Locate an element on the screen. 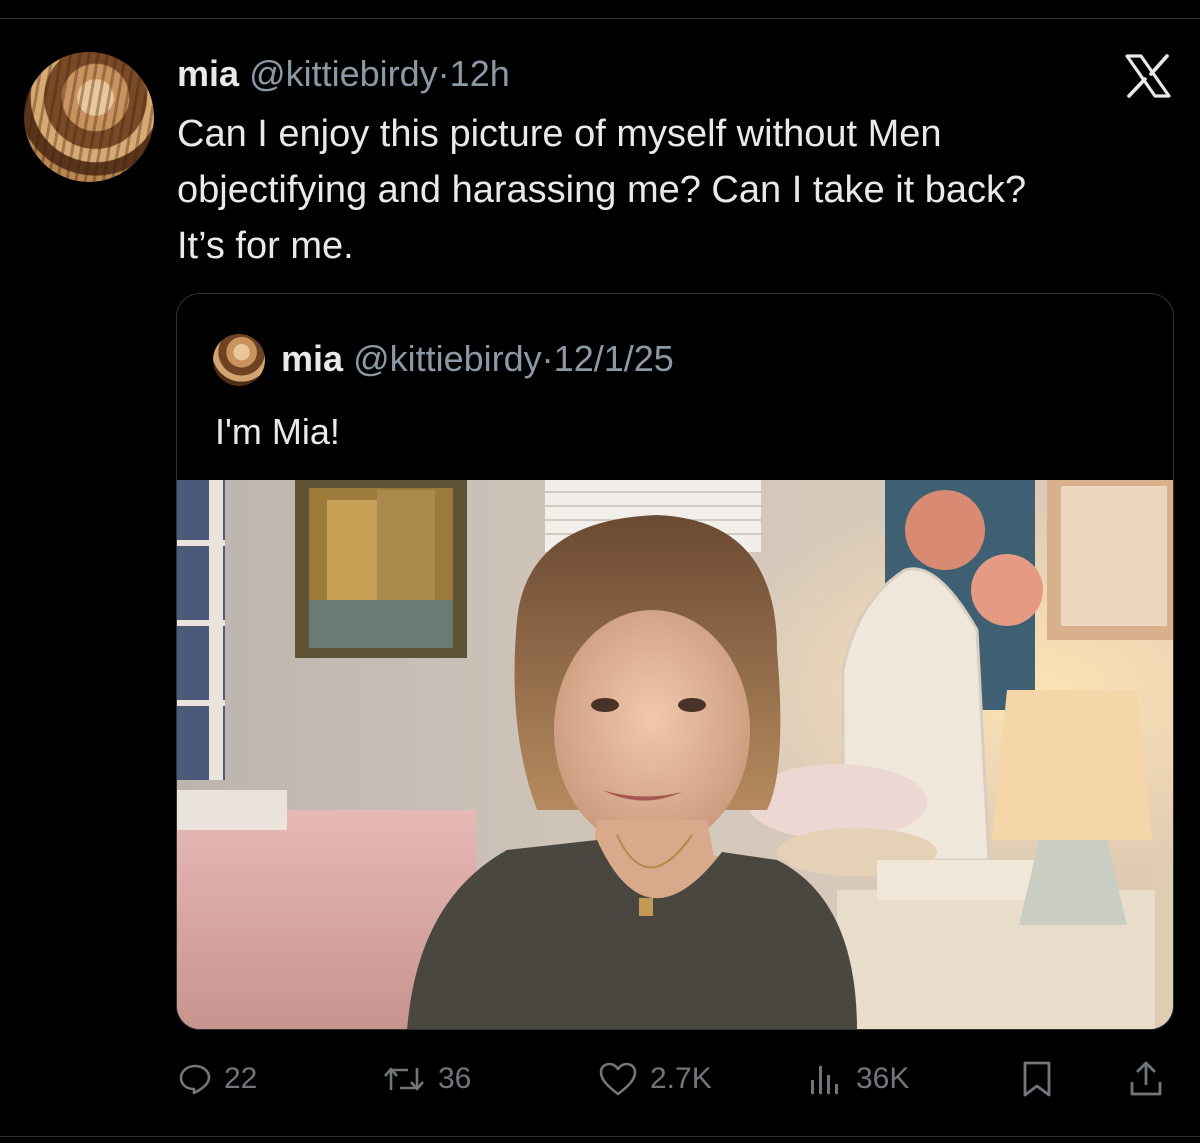 This screenshot has width=1200, height=1143. heart-icon is located at coordinates (618, 1079).